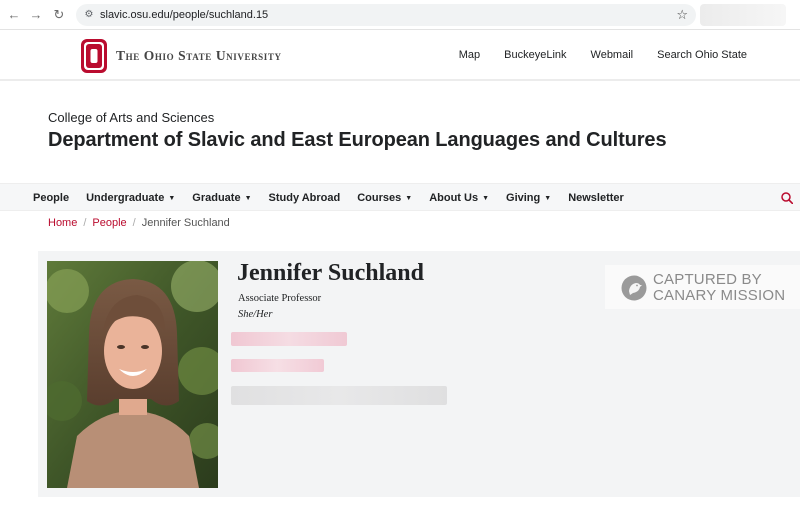  Describe the element at coordinates (289, 339) in the screenshot. I see `redacted-email-link` at that location.